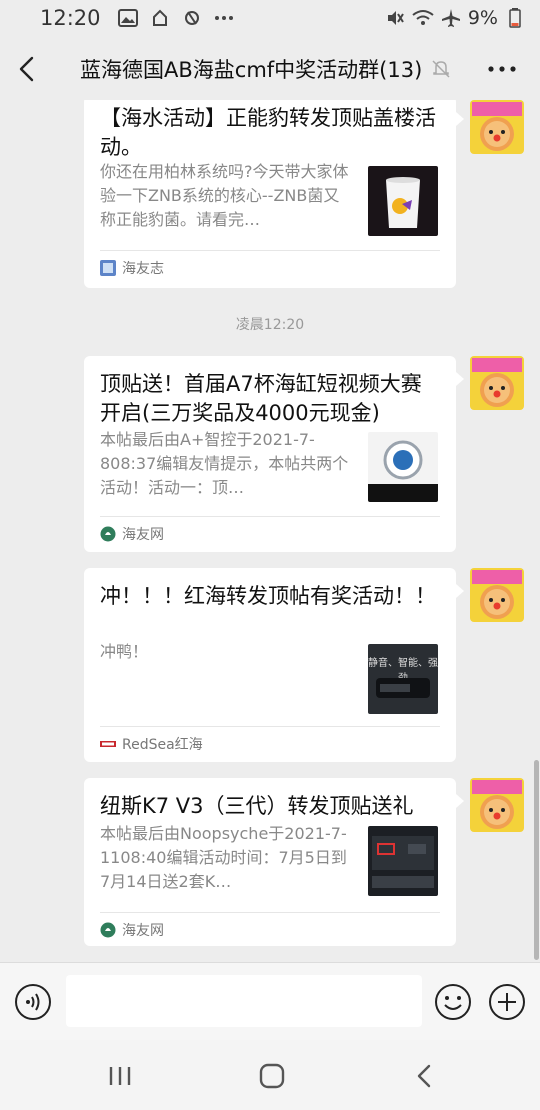 This screenshot has height=1110, width=540. I want to click on card-title: 【海水活动】正能豹转发顶贴盖楼活动。, so click(268, 132).